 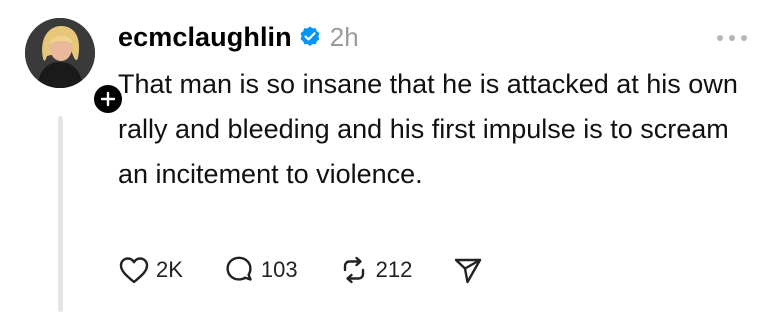 I want to click on username: ecmclaughlin, so click(x=205, y=37).